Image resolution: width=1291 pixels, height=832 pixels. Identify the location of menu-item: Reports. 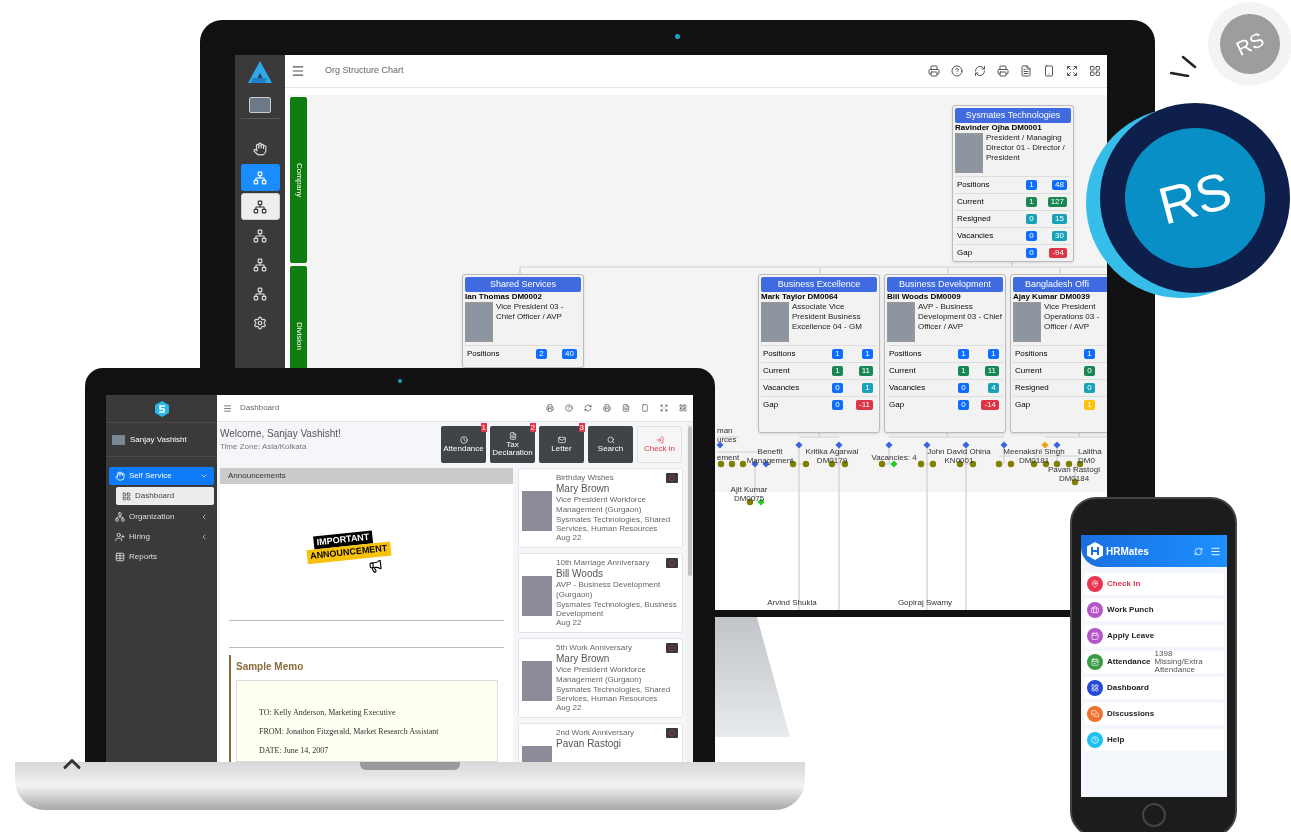
(161, 557).